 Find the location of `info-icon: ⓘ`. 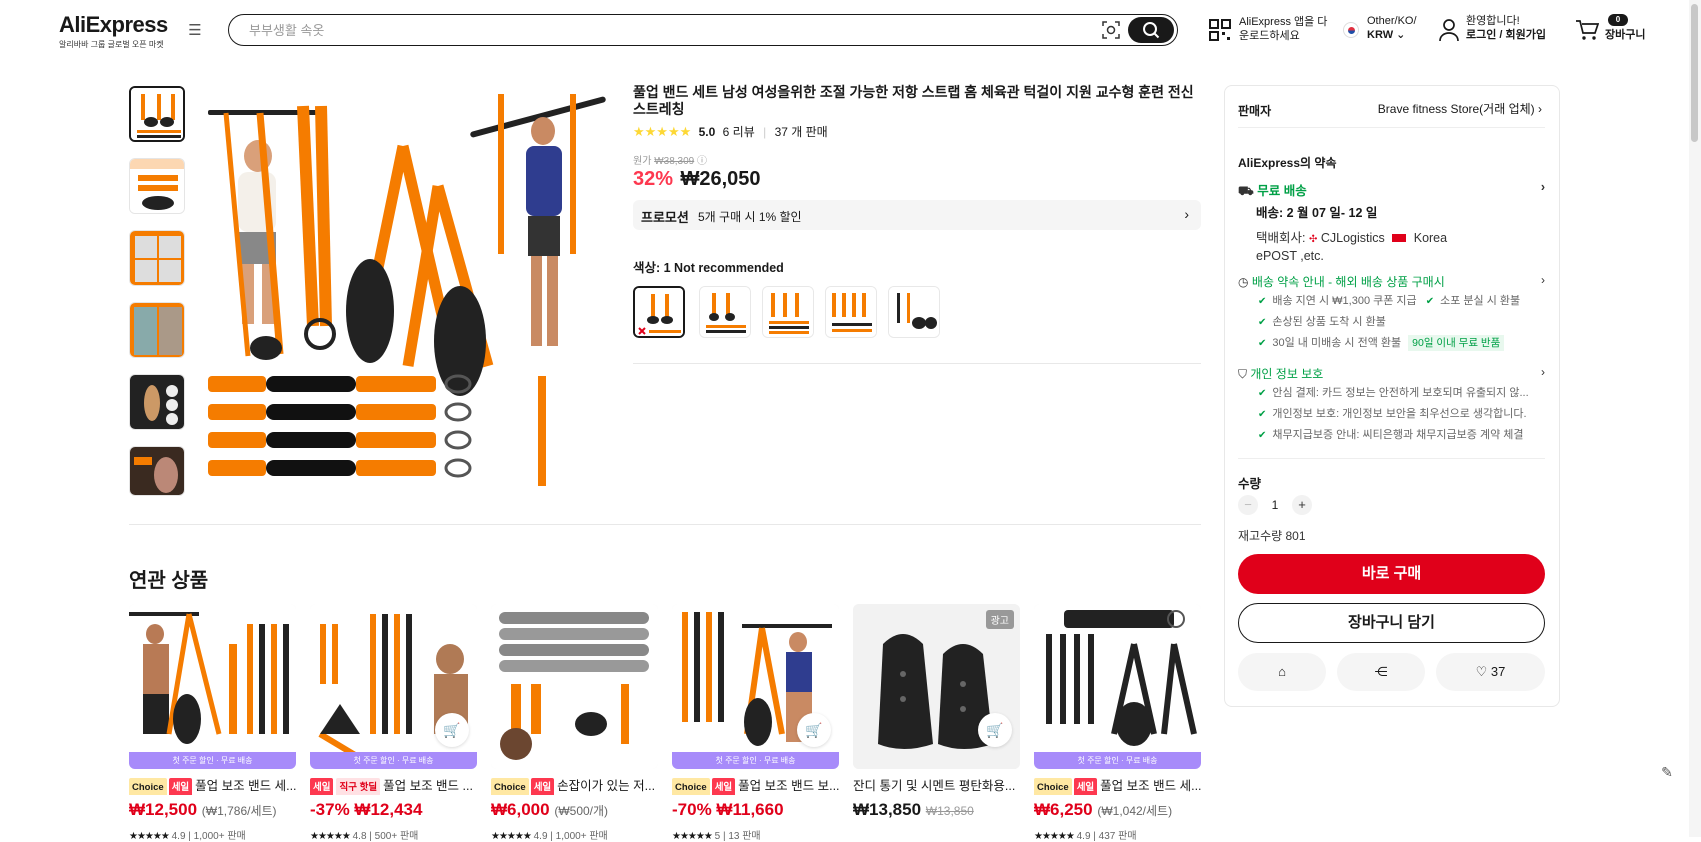

info-icon: ⓘ is located at coordinates (702, 161).